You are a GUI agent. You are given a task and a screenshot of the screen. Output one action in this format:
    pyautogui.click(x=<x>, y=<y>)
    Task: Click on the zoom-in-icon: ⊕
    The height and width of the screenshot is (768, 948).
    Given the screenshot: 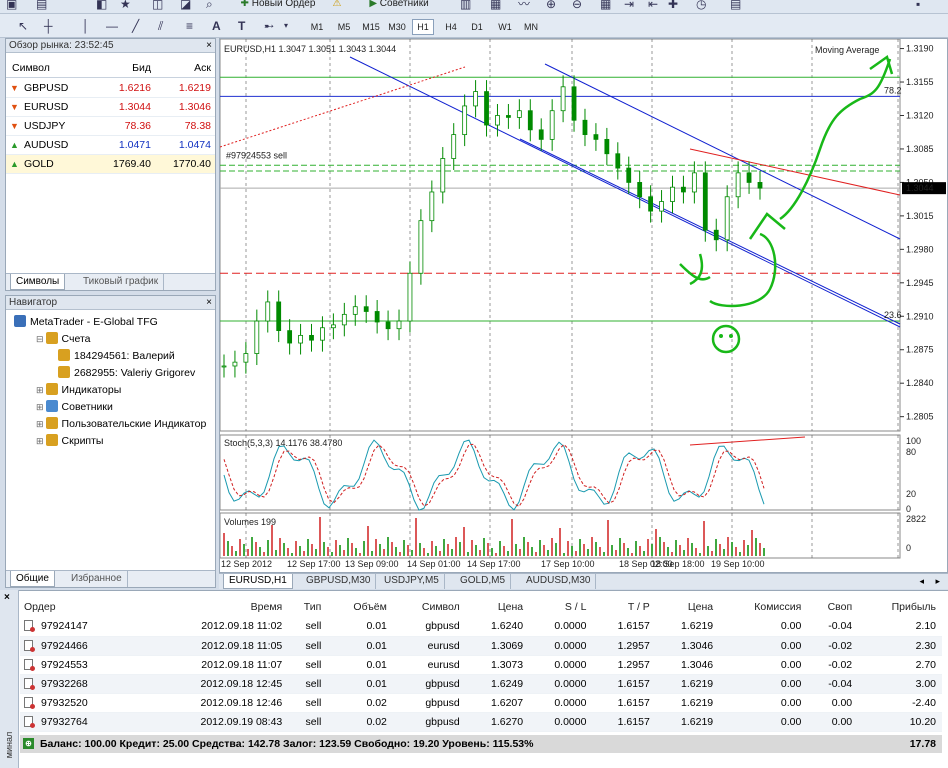 What is the action you would take?
    pyautogui.click(x=551, y=5)
    